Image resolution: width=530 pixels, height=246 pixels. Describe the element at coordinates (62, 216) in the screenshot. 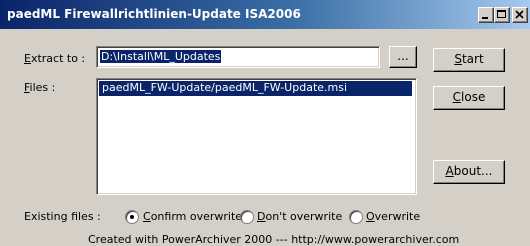

I see `existing-files-label: Existing files :` at that location.